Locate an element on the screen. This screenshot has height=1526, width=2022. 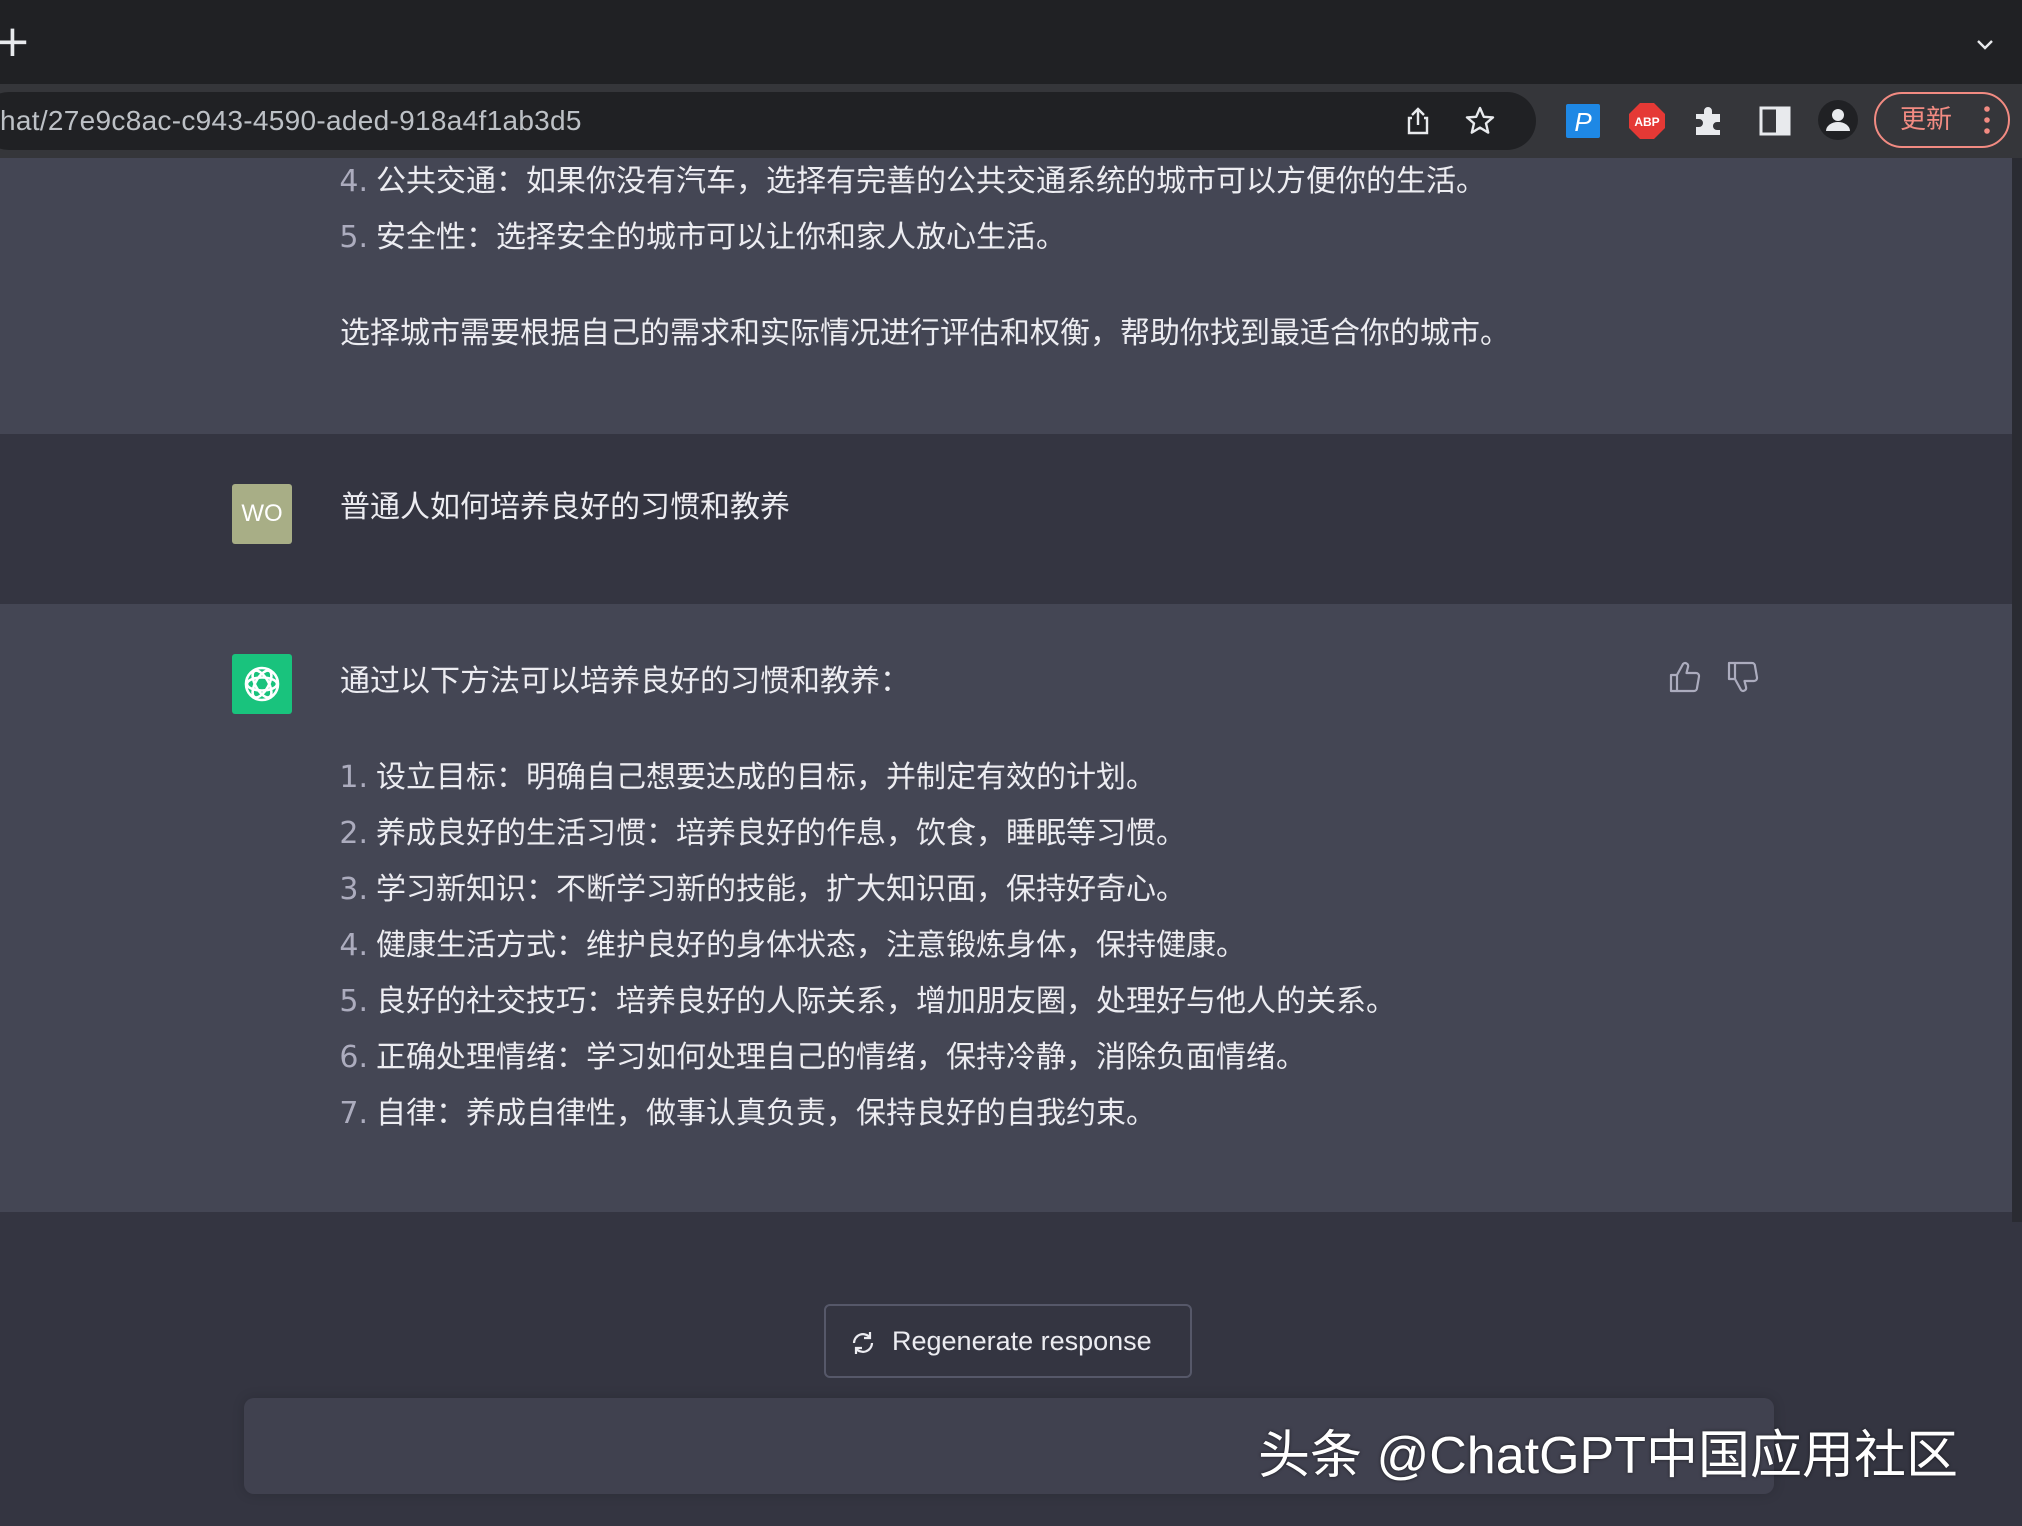
list-text: 养成良好的生活习惯：培养良好的作息，饮食，睡眠等习惯。 is located at coordinates (781, 833).